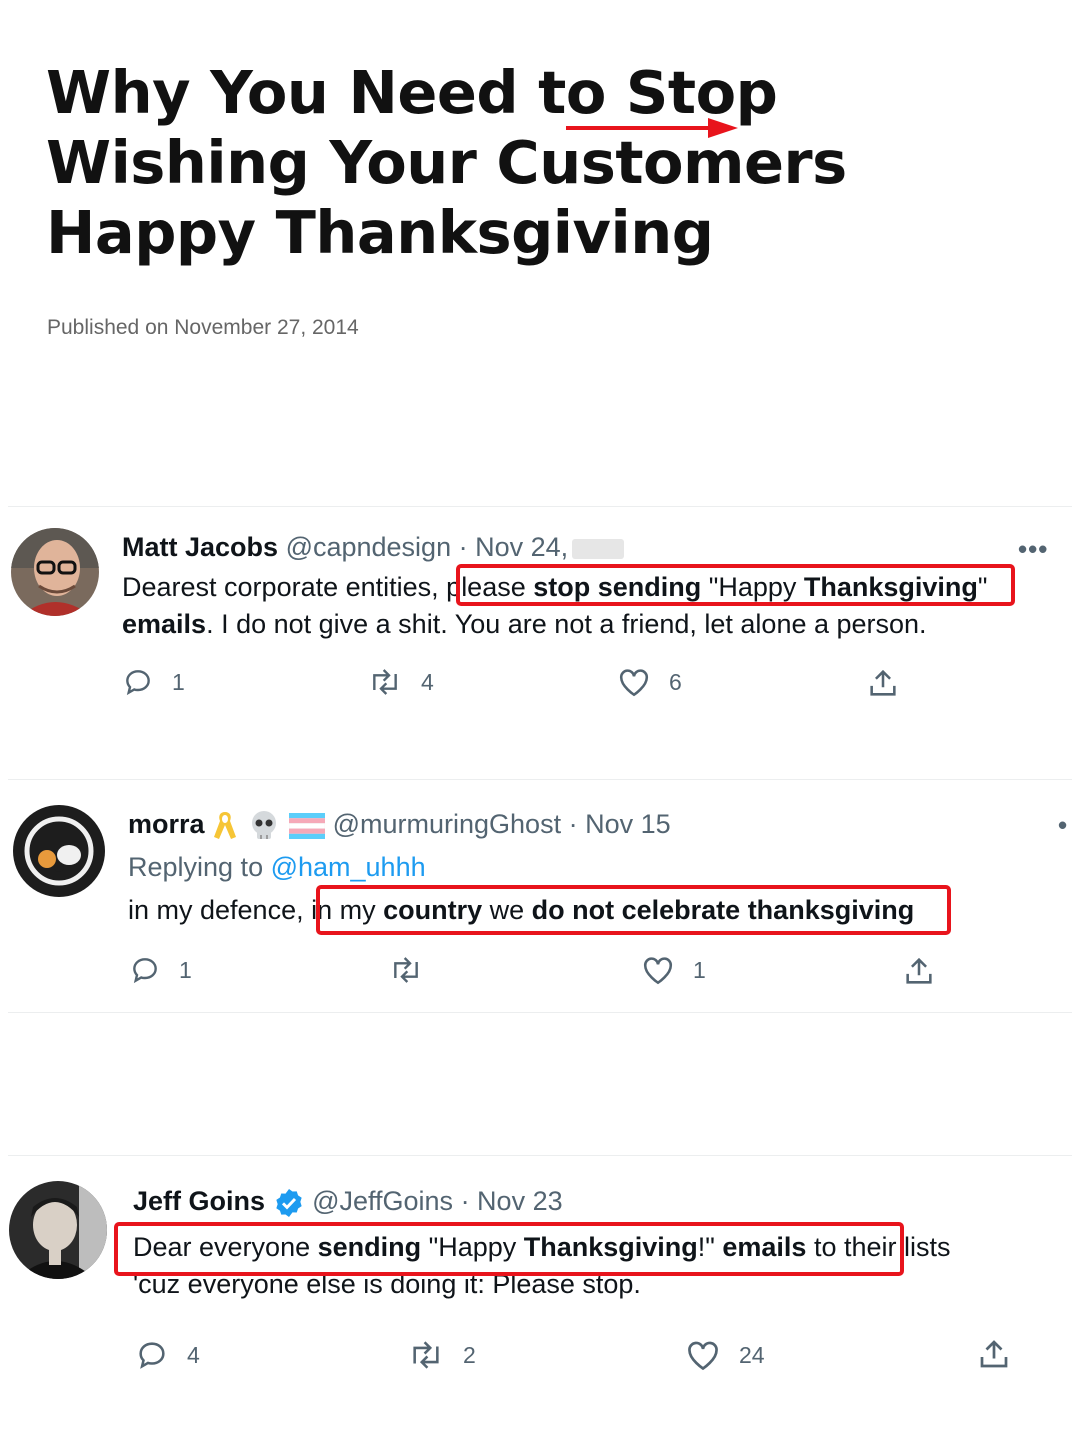  I want to click on author-name: Jeff Goins, so click(199, 1201).